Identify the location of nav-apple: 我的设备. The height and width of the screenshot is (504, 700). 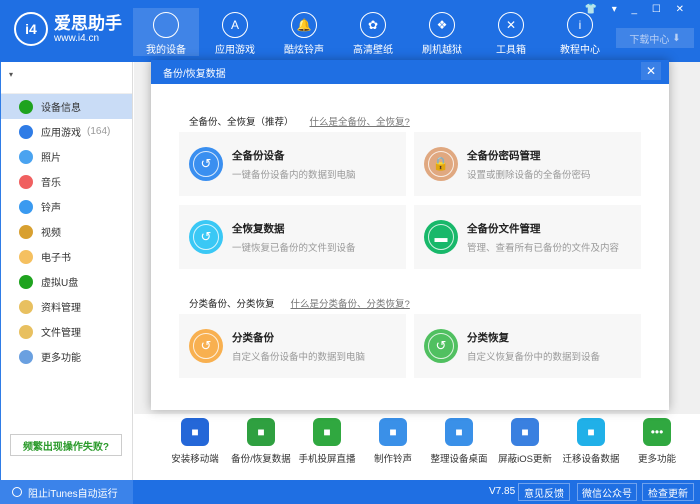
(166, 32).